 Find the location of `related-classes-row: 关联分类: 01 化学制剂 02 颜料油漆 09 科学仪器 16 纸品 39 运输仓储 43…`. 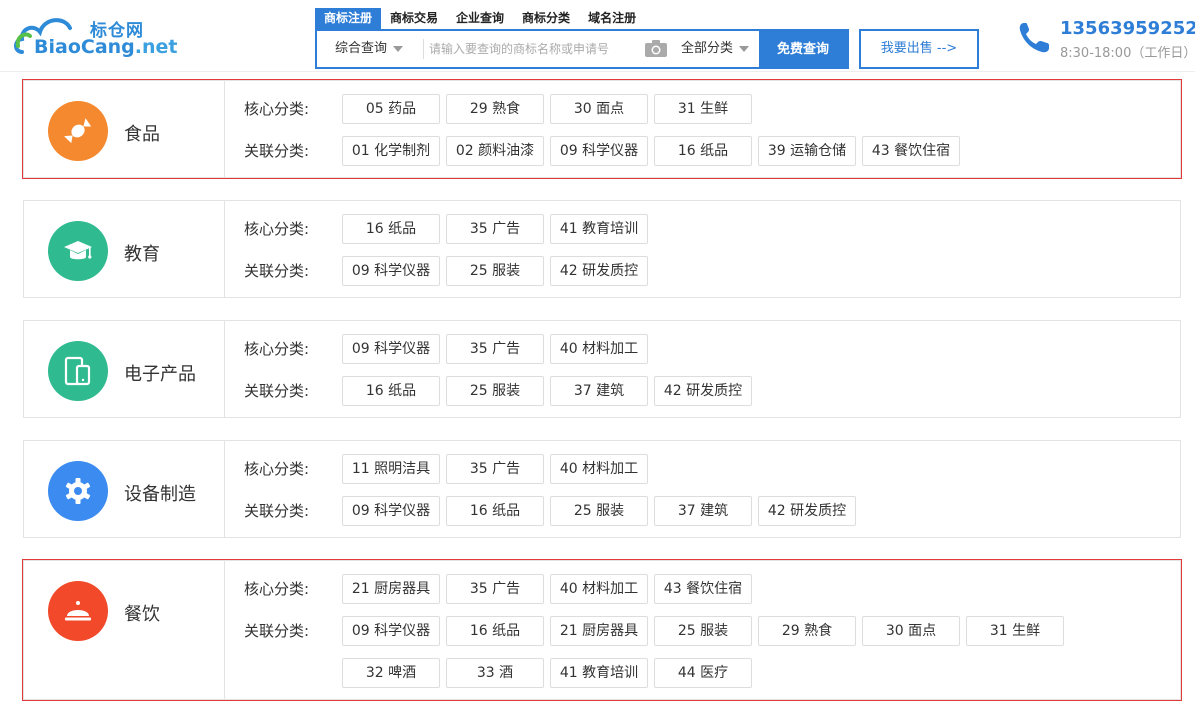

related-classes-row: 关联分类: 01 化学制剂 02 颜料油漆 09 科学仪器 16 纸品 39 运输仓储 43… is located at coordinates (709, 151).